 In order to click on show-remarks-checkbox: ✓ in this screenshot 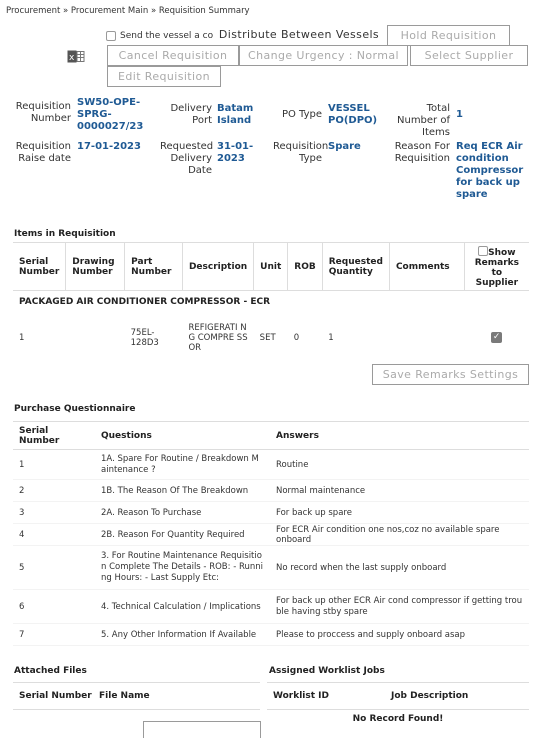, I will do `click(497, 337)`.